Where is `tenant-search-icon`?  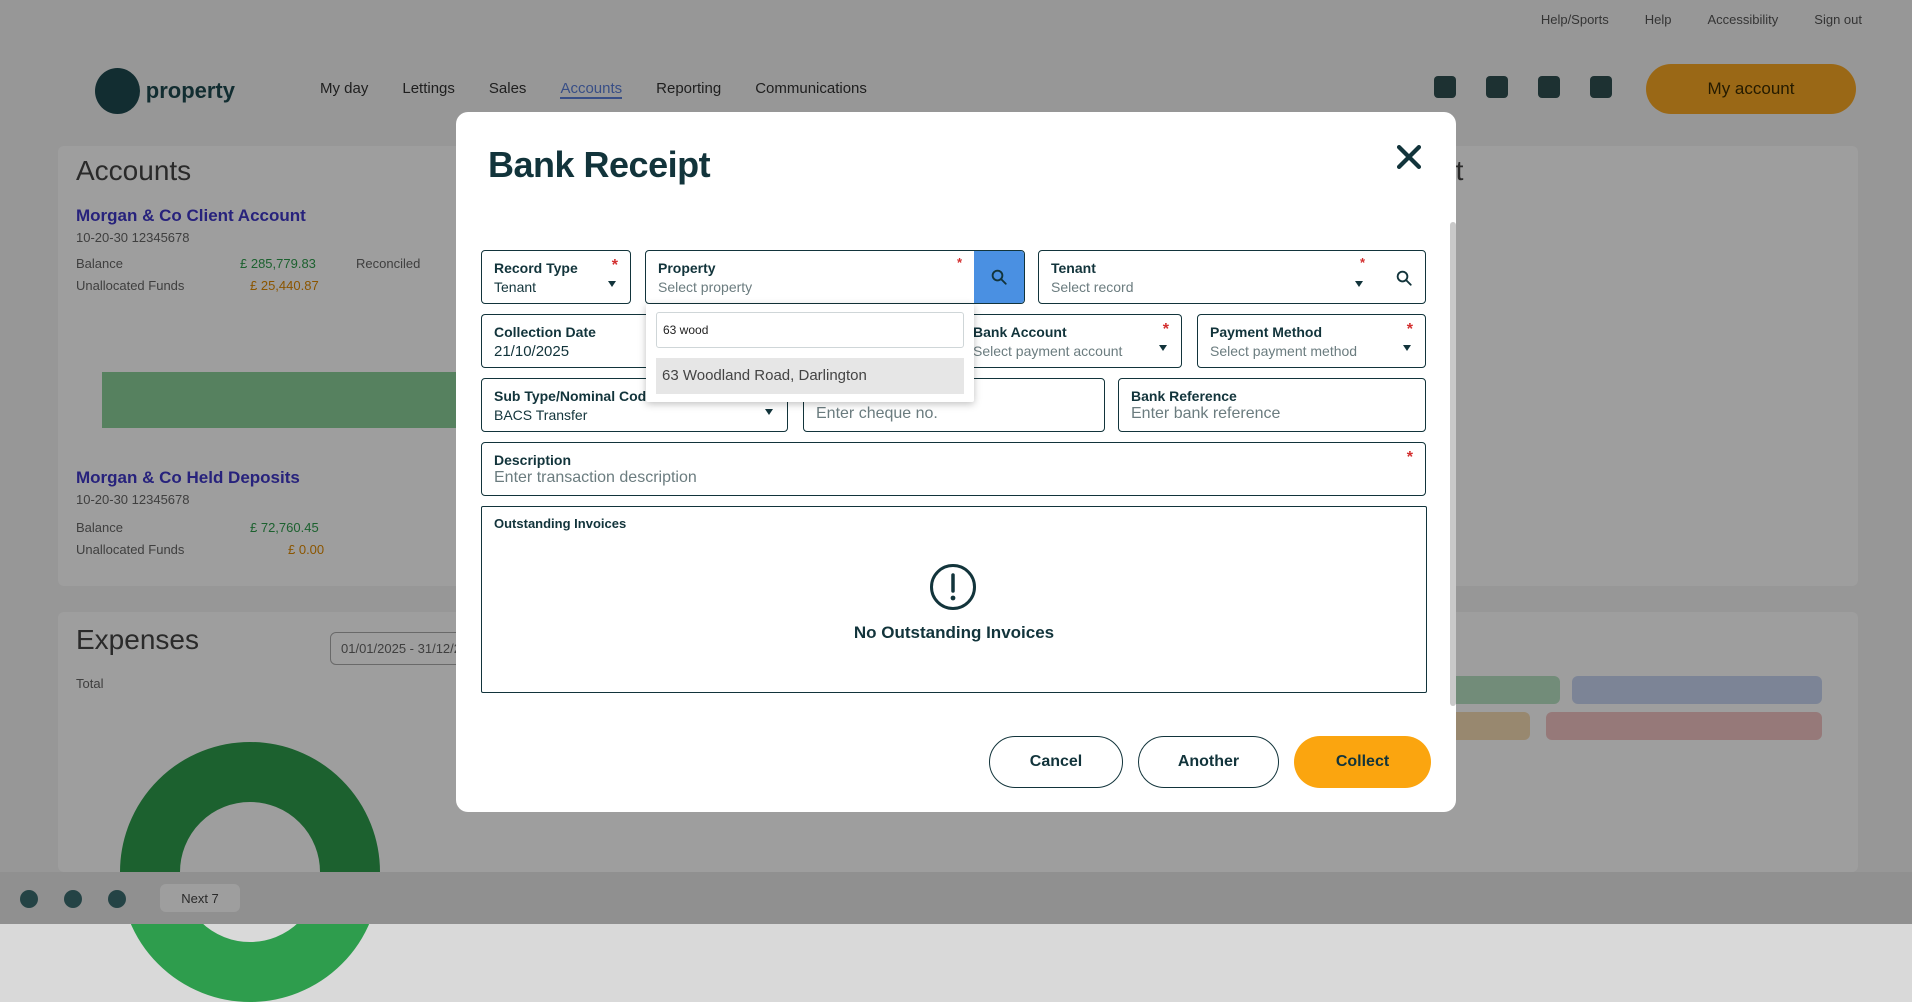 tenant-search-icon is located at coordinates (1404, 278).